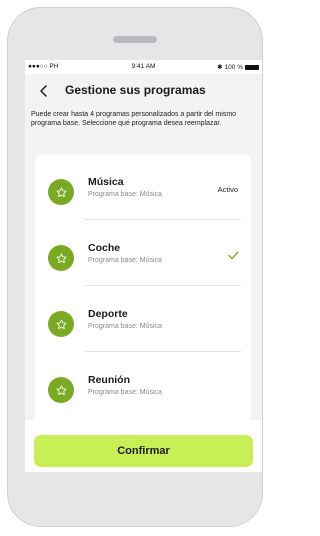  Describe the element at coordinates (143, 253) in the screenshot. I see `program-item-coche: Coche Programa base: Música` at that location.